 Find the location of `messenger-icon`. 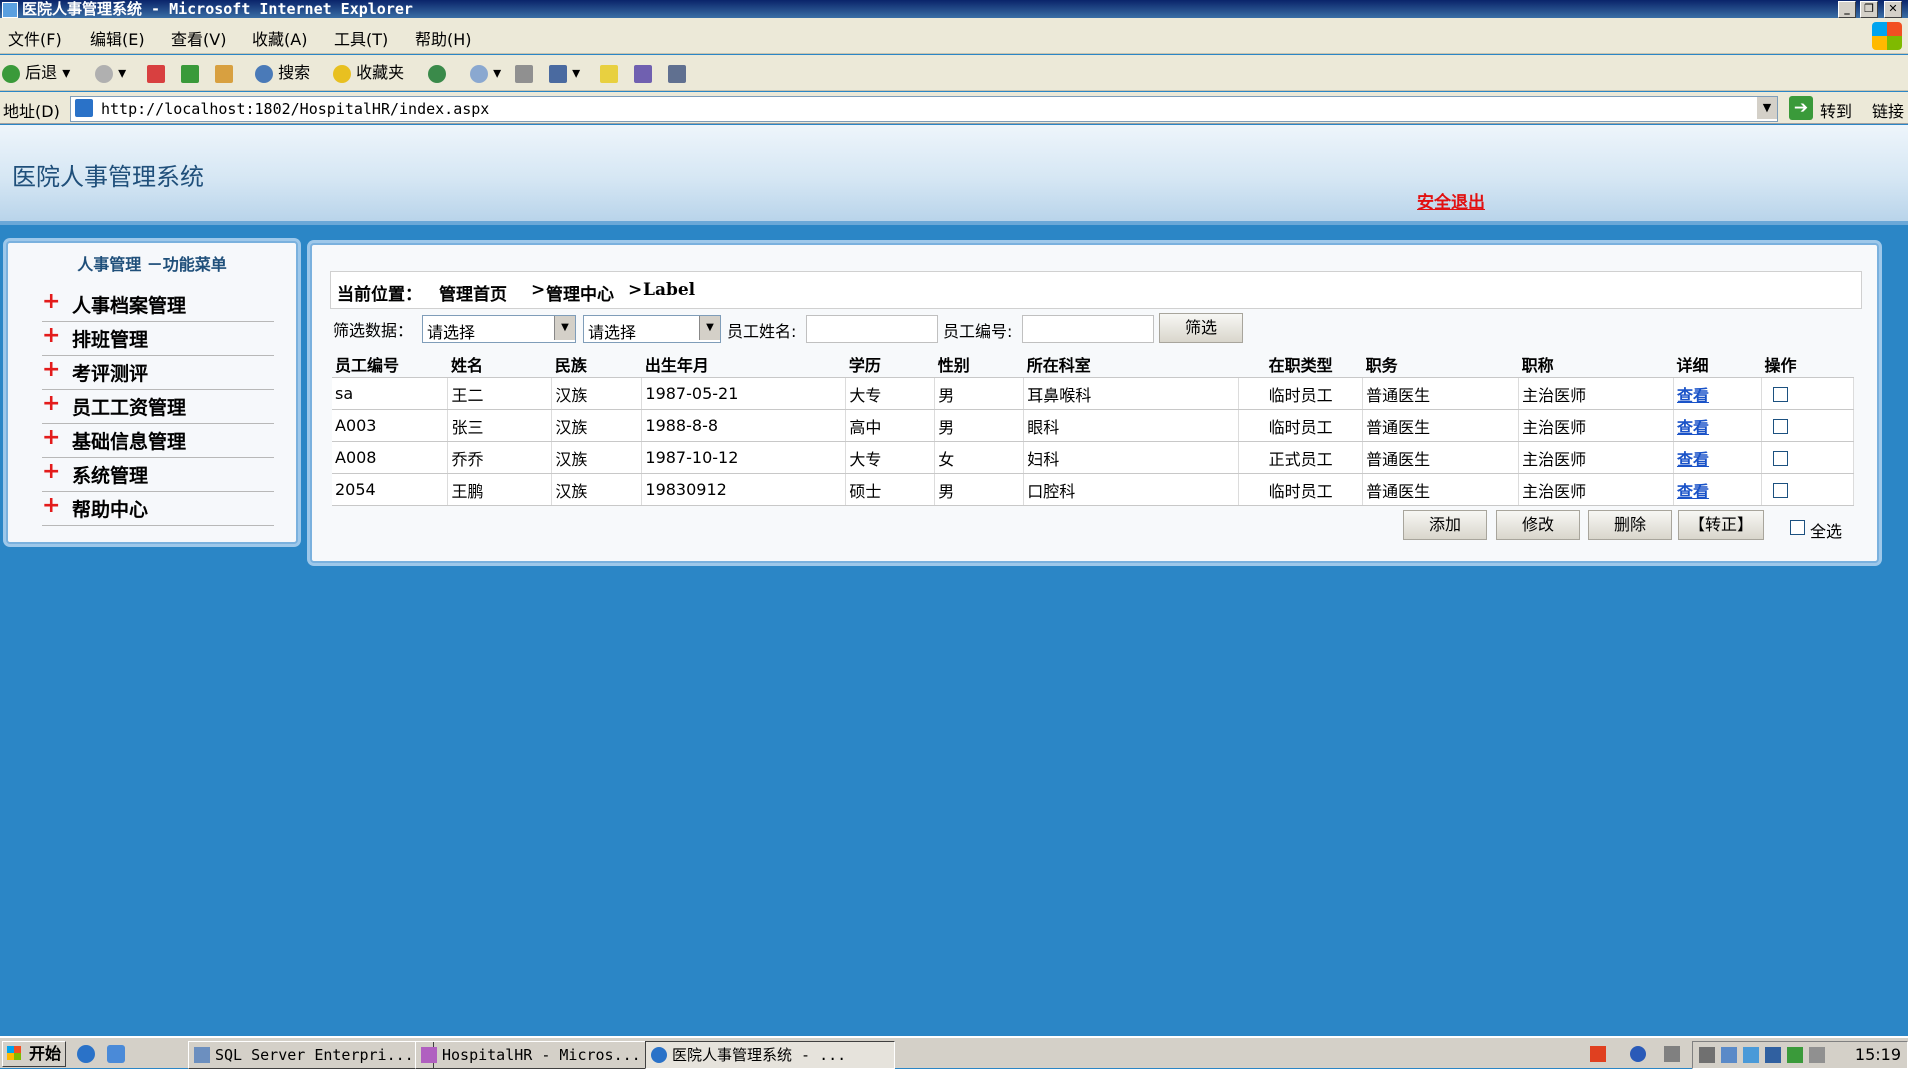

messenger-icon is located at coordinates (643, 73).